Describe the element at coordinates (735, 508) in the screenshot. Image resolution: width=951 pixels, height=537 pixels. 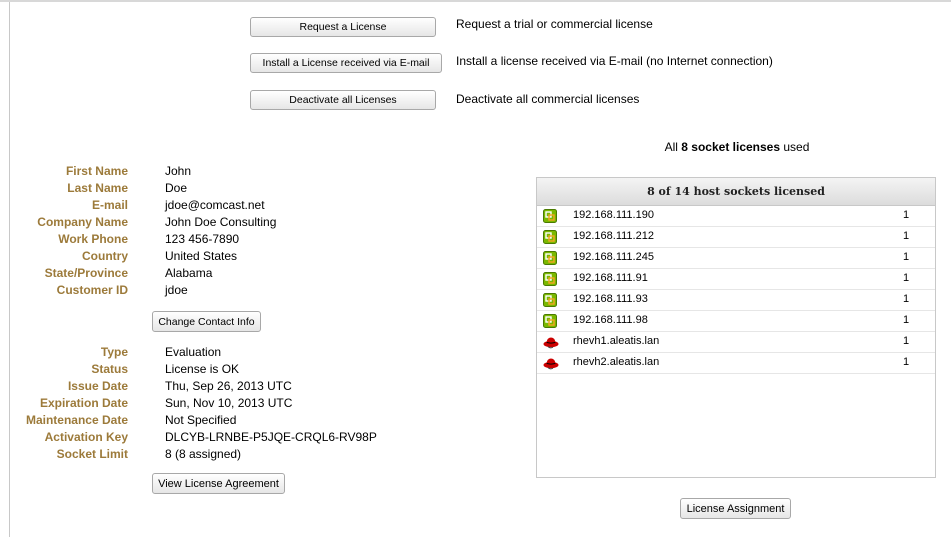
I see `license-assignment-button: License Assignment` at that location.